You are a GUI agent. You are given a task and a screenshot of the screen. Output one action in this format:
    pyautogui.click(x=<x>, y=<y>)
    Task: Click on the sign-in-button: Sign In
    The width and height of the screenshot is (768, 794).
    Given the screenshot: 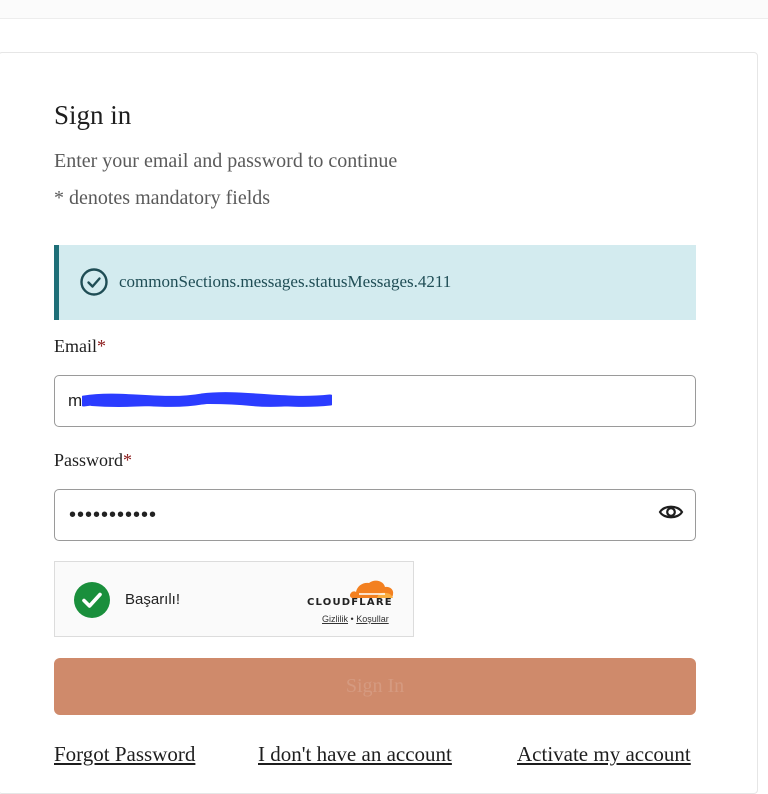 What is the action you would take?
    pyautogui.click(x=375, y=686)
    